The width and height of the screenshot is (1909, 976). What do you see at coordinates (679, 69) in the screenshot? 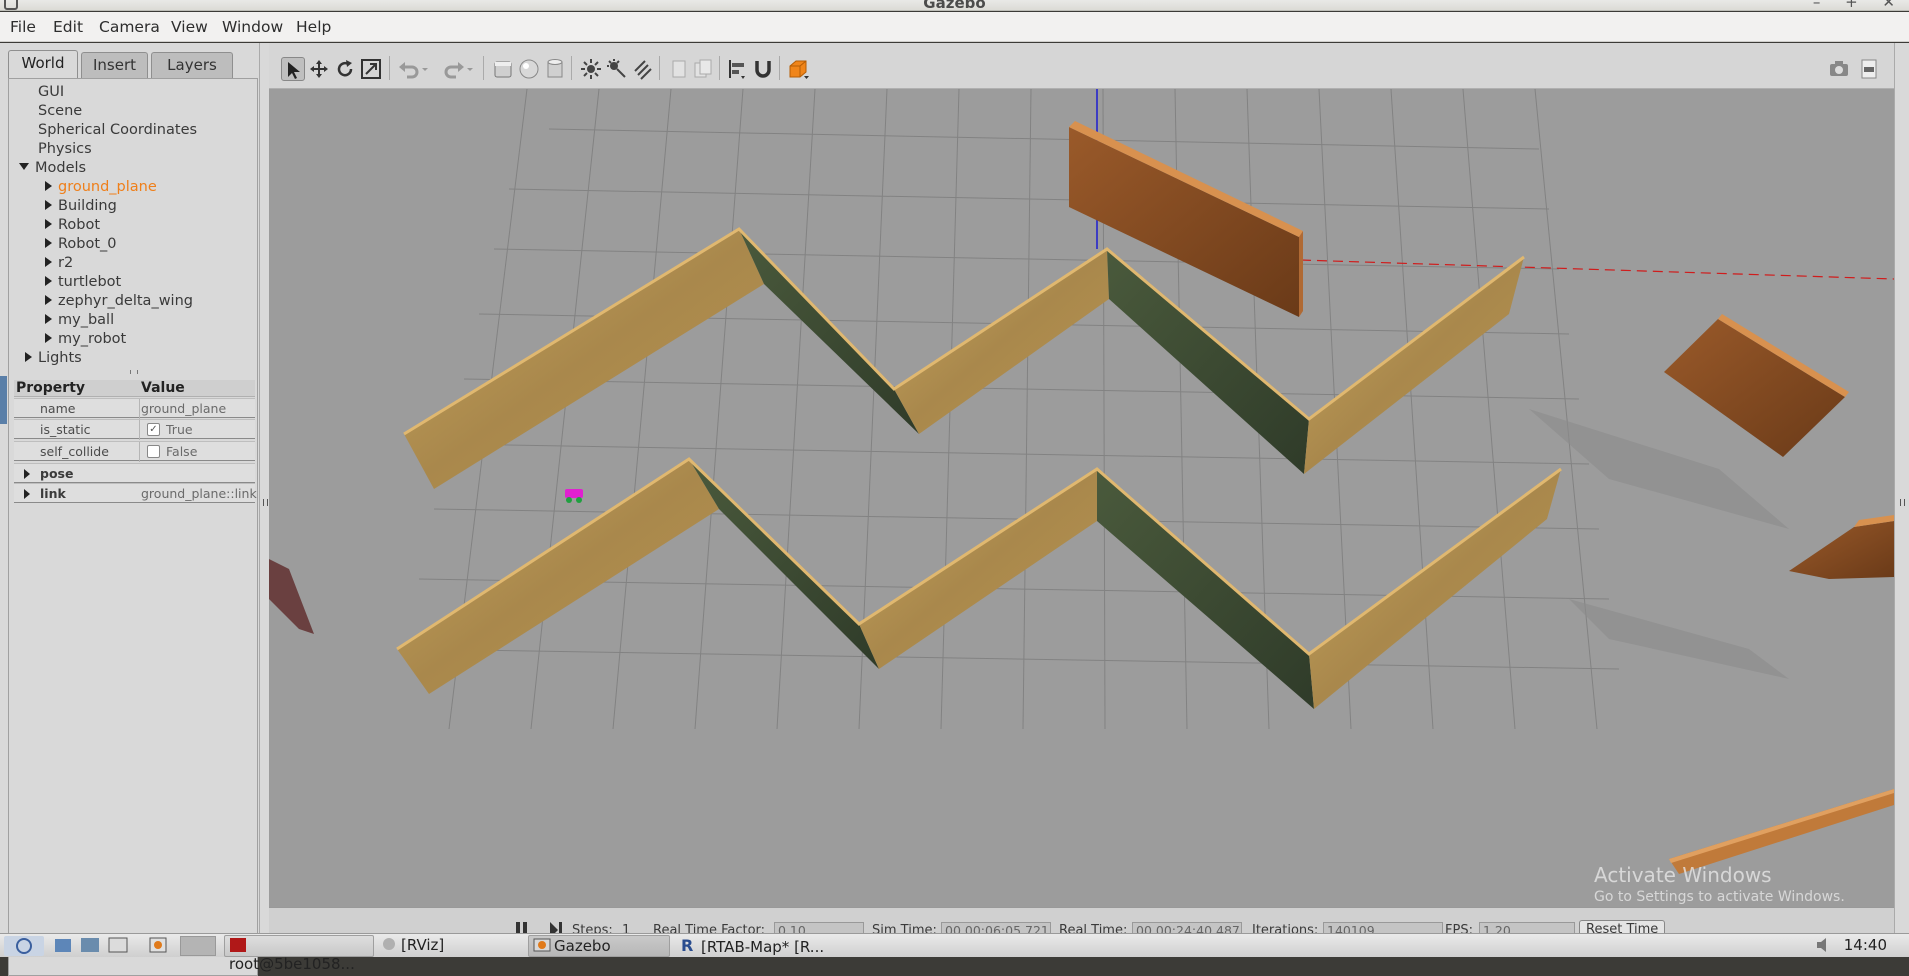
I see `copy-icon` at bounding box center [679, 69].